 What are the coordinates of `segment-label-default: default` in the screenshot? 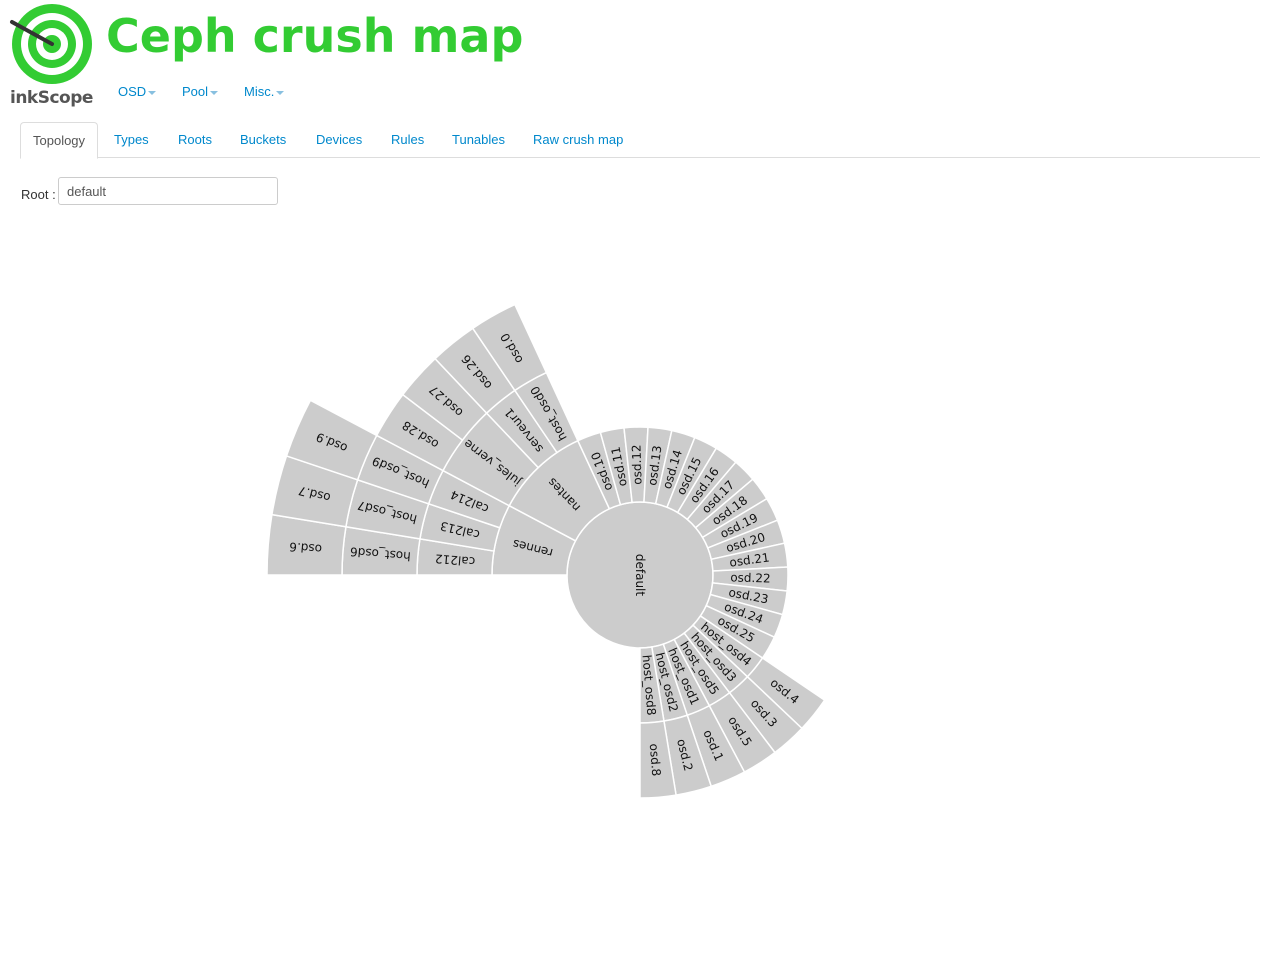 It's located at (640, 575).